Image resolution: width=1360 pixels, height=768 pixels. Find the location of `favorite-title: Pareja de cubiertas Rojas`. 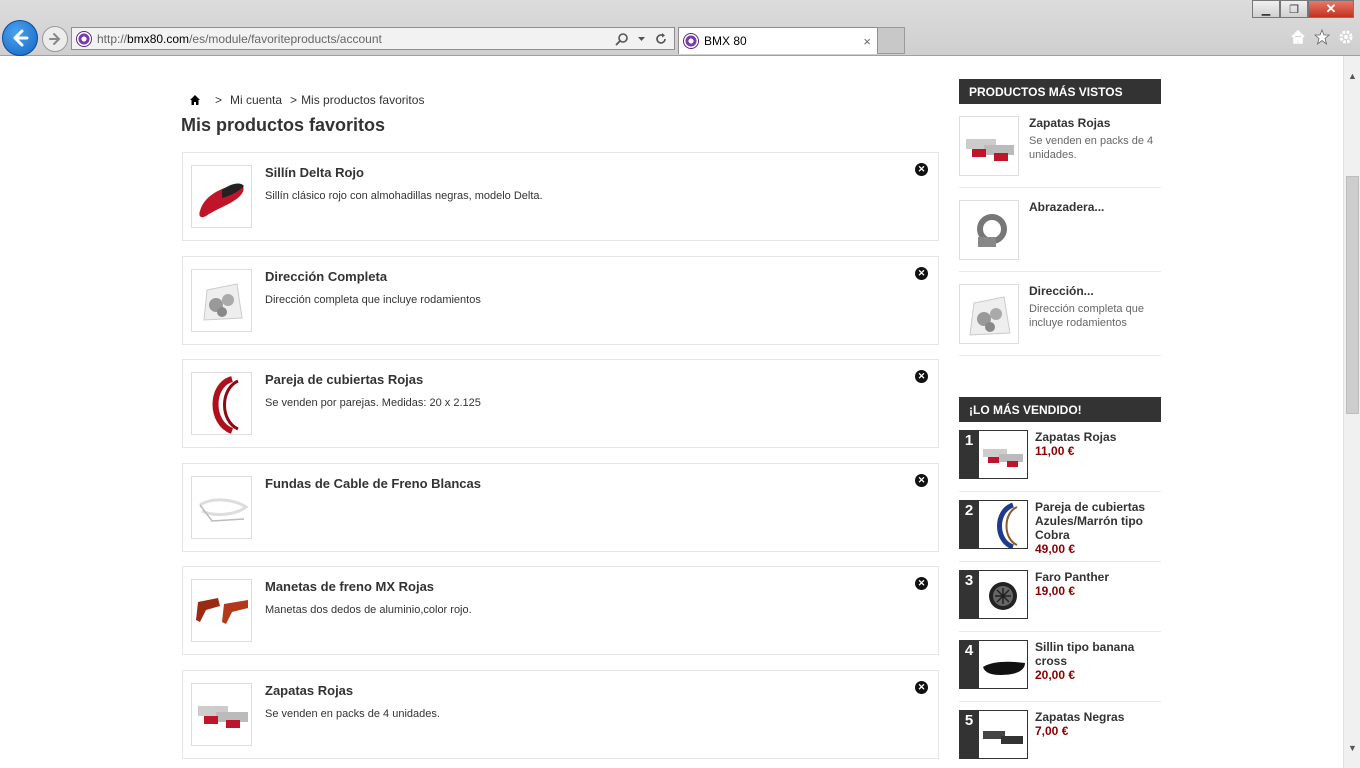

favorite-title: Pareja de cubiertas Rojas is located at coordinates (344, 379).